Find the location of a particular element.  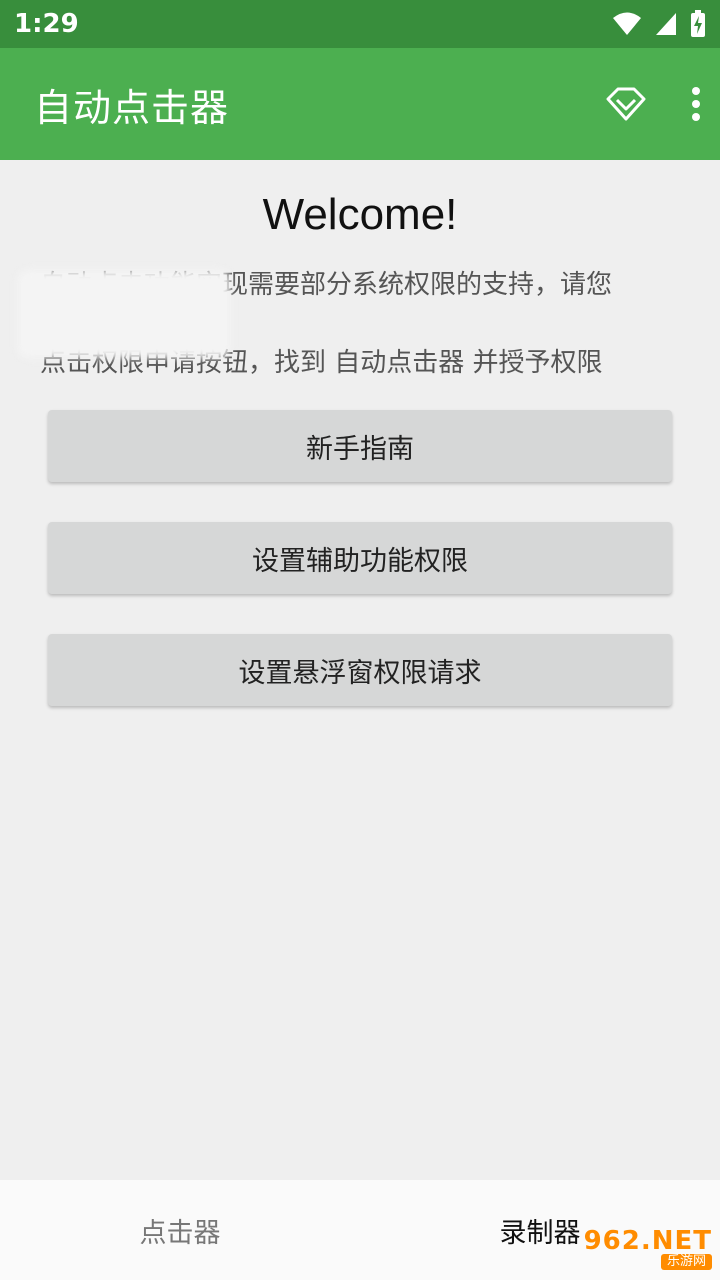

signal-icon is located at coordinates (666, 24).